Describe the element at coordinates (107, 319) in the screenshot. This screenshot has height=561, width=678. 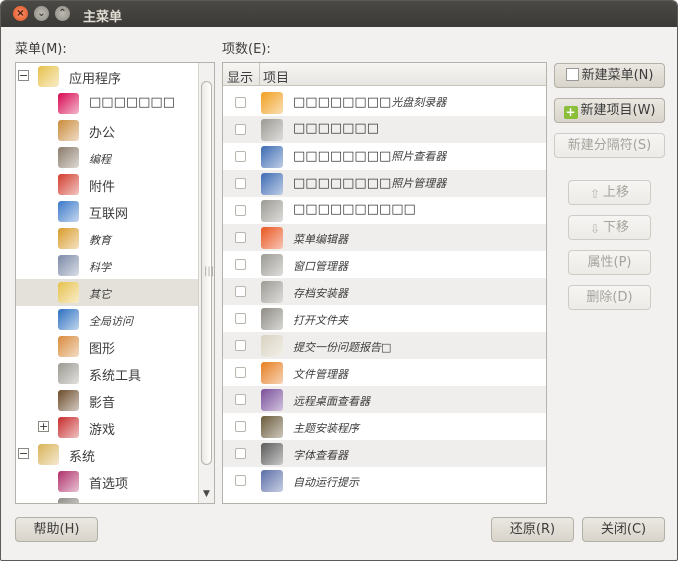
I see `tree-item: 全局访问` at that location.